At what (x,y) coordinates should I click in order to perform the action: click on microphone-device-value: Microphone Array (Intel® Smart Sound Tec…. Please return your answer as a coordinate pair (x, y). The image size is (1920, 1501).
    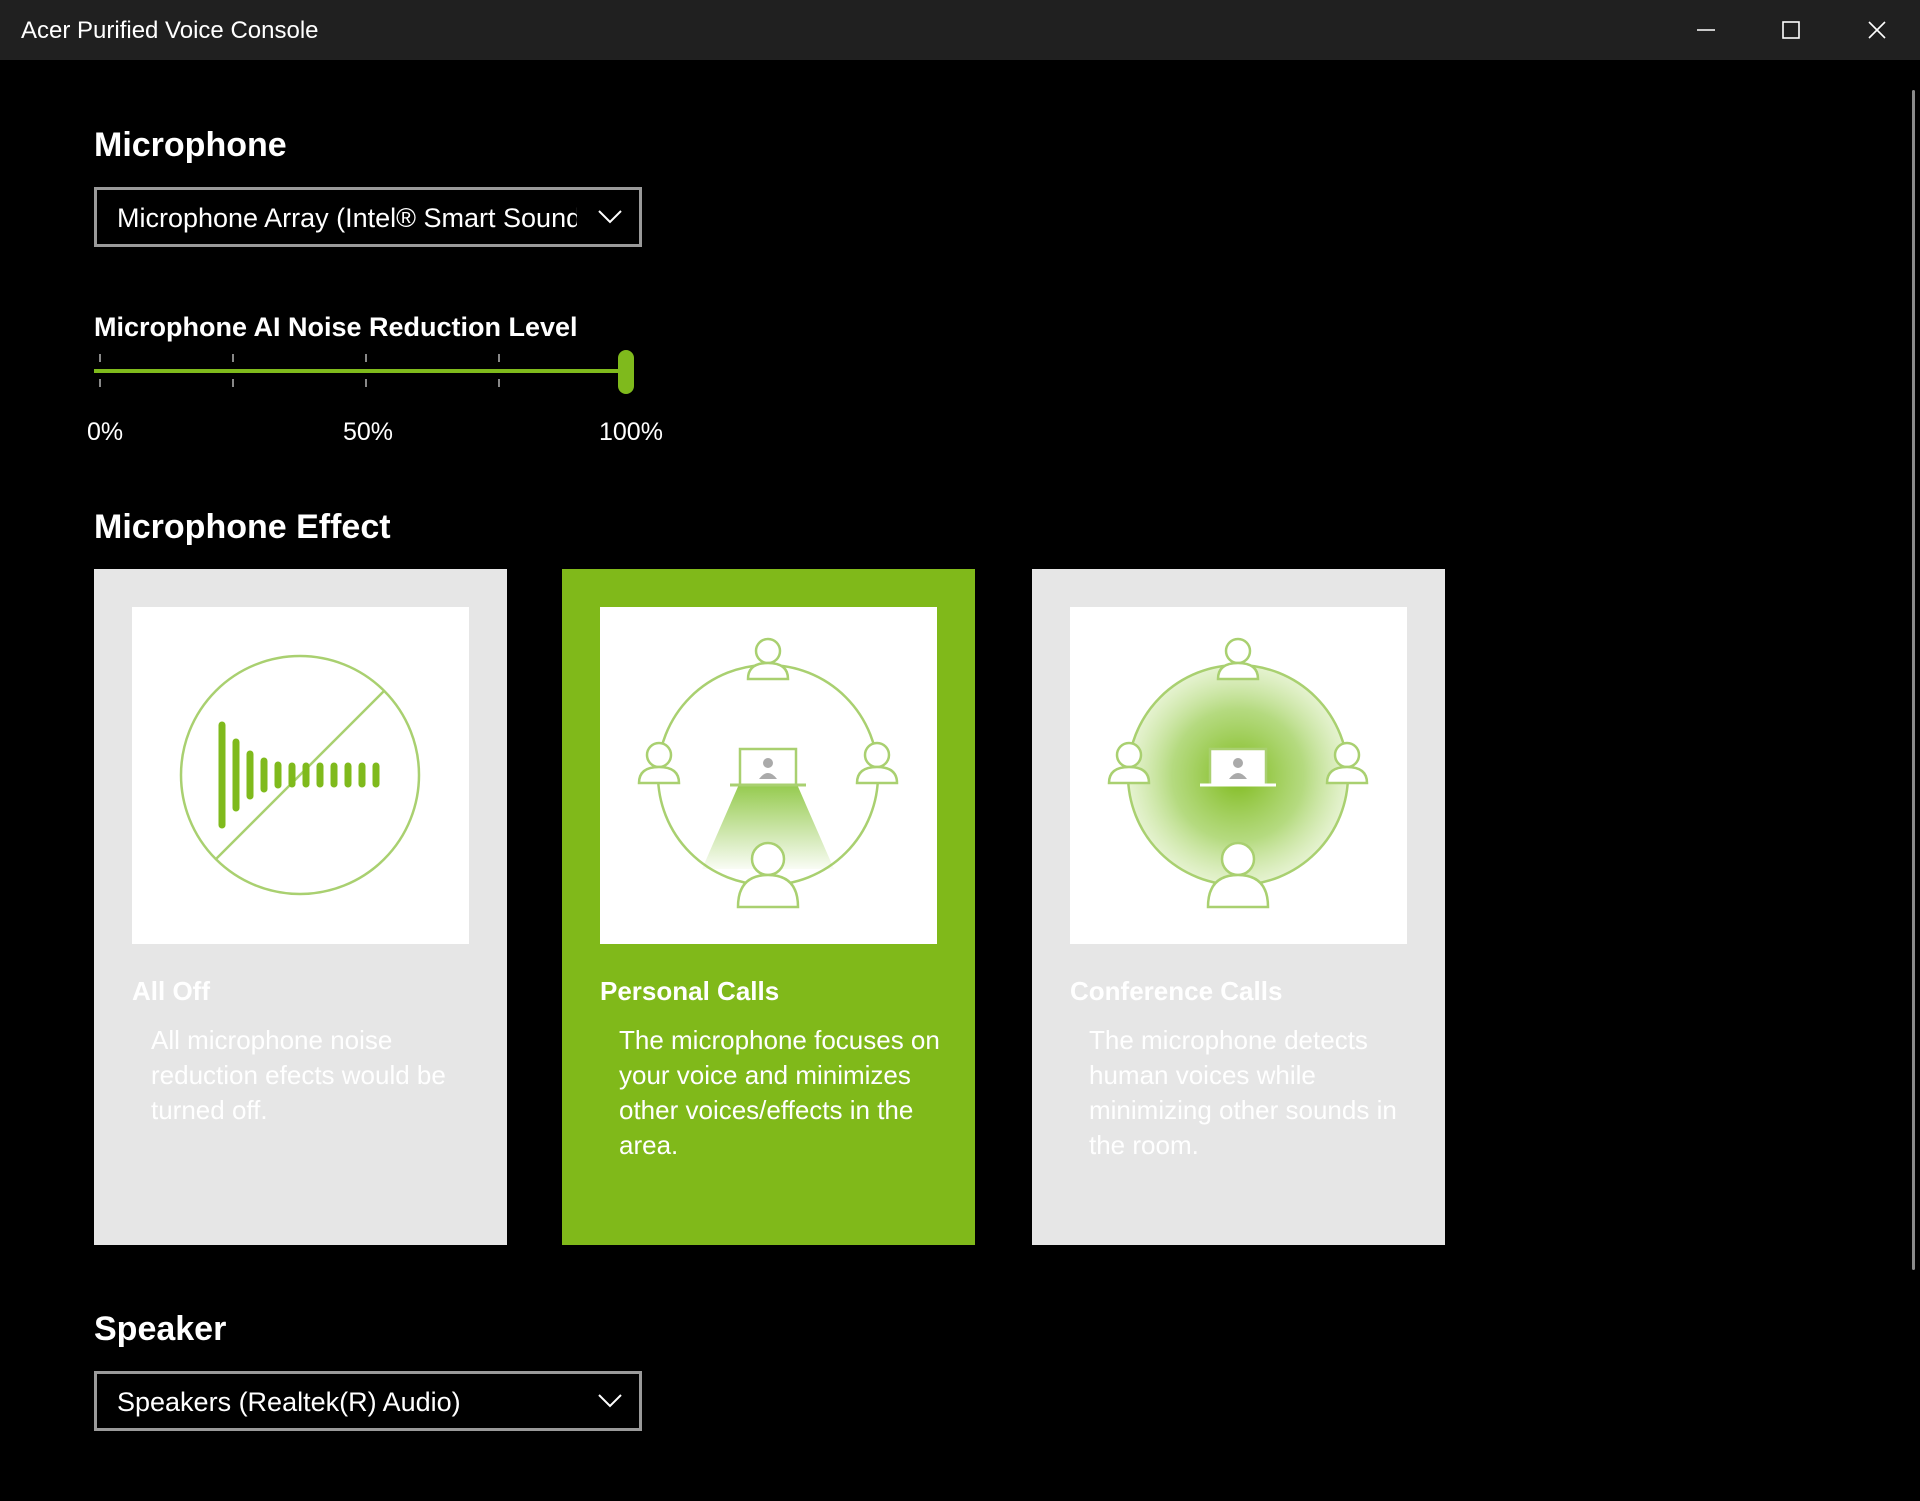
    Looking at the image, I should click on (347, 218).